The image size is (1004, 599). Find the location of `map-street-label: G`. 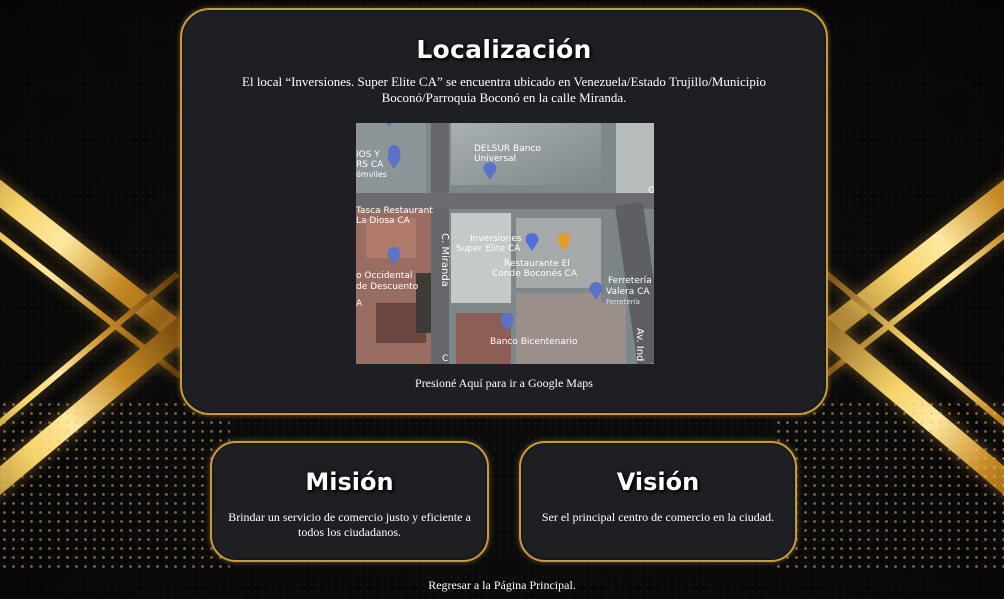

map-street-label: G is located at coordinates (651, 191).